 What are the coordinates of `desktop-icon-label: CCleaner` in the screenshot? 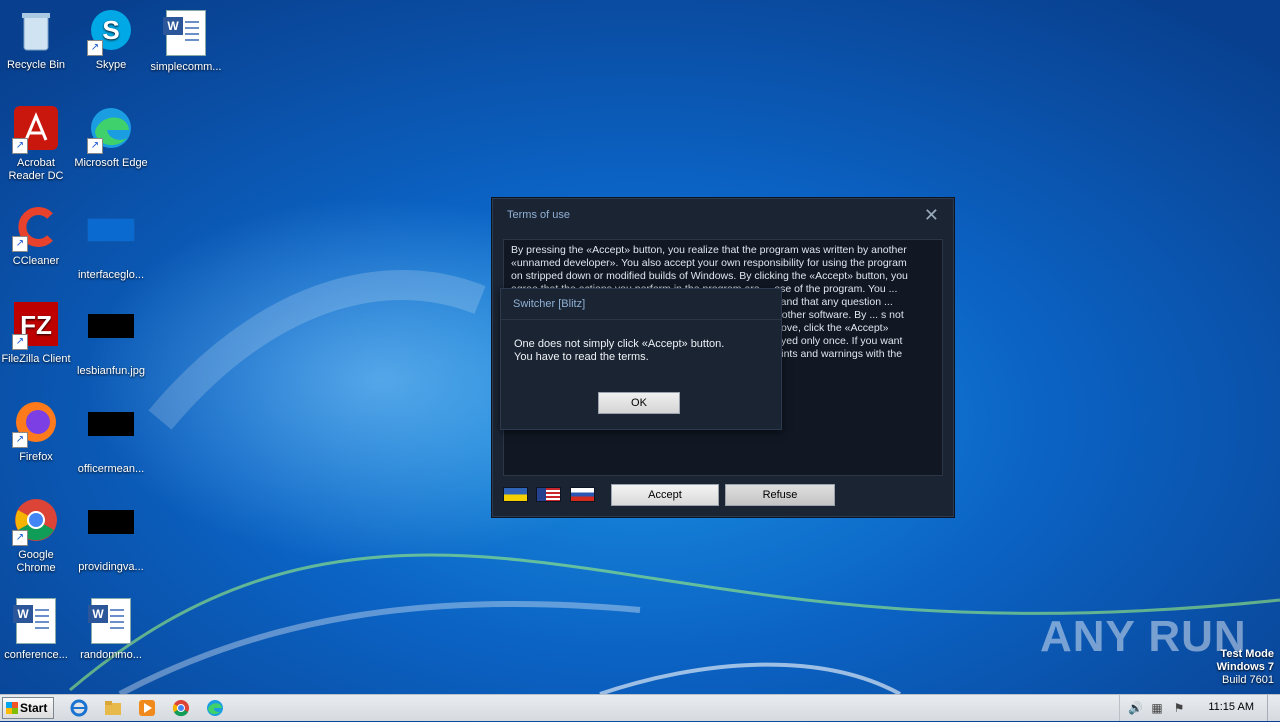 It's located at (36, 261).